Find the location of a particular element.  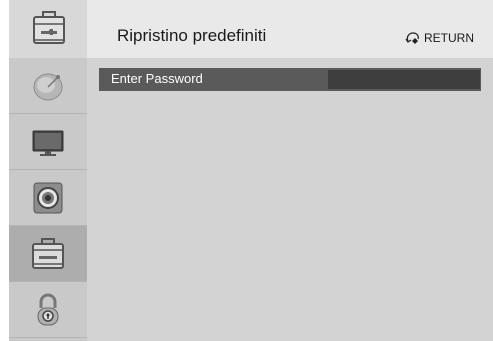

sidebar-item-lock is located at coordinates (48, 310).